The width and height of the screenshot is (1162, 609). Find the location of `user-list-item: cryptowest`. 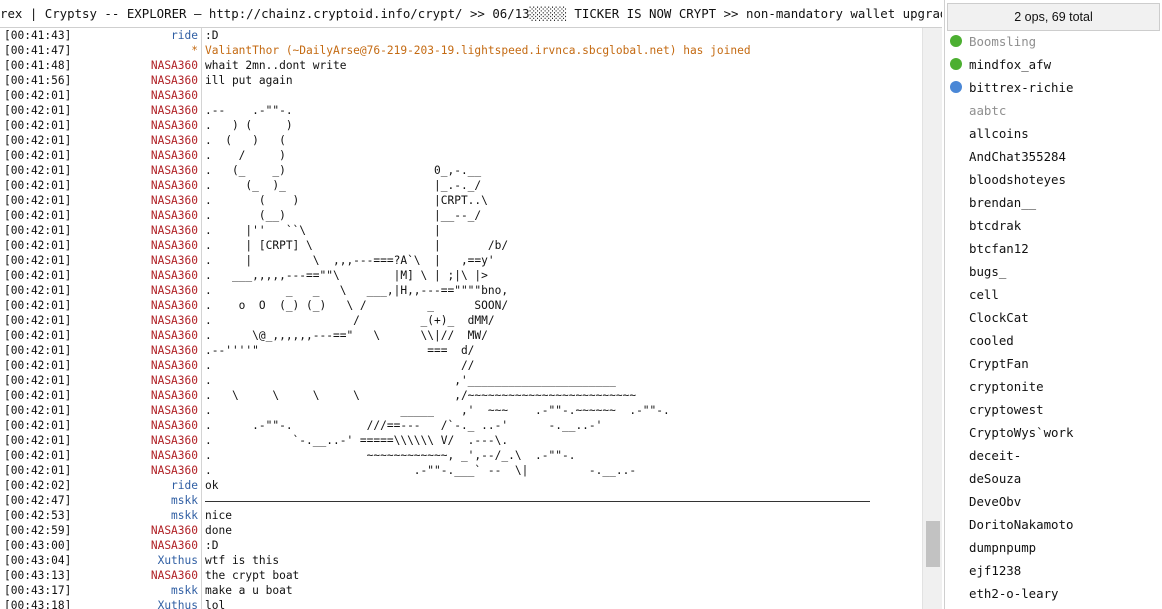

user-list-item: cryptowest is located at coordinates (1053, 409).